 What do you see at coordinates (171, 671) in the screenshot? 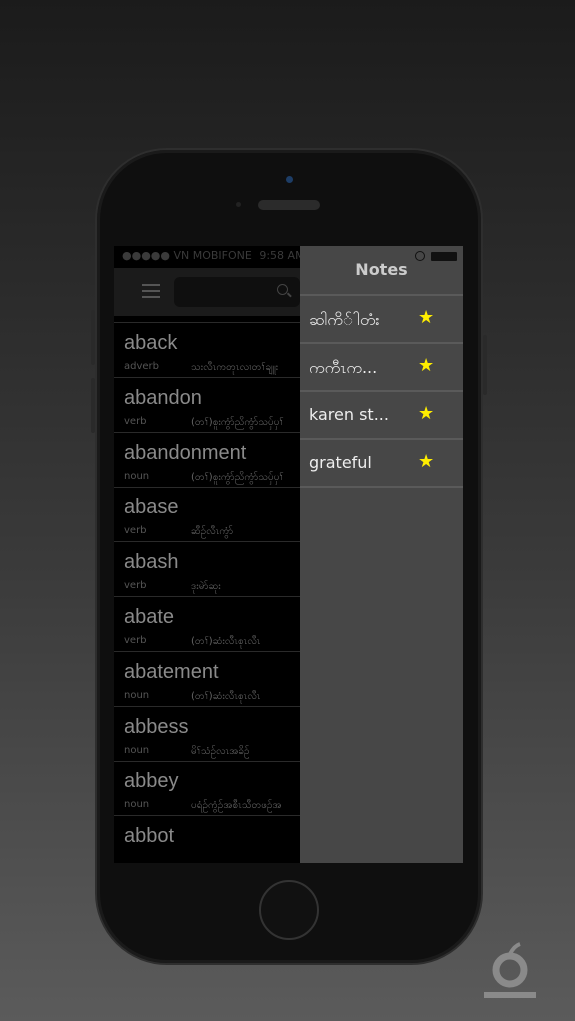
I see `entry-word: abatement` at bounding box center [171, 671].